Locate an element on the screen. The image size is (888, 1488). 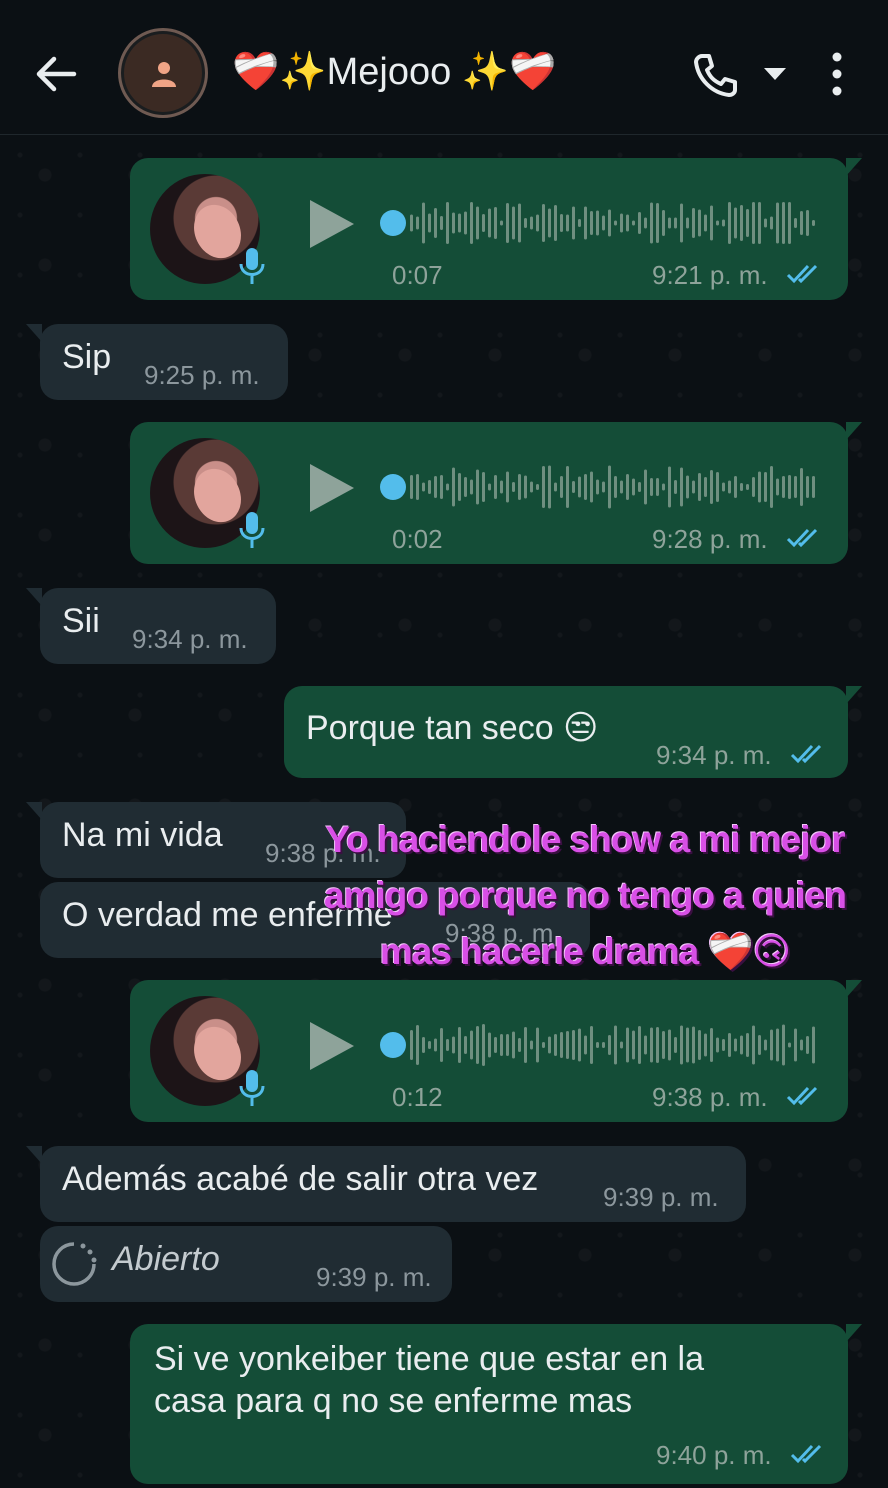
chat-header: ❤️‍🩹✨Mejooo ✨❤️‍🩹 is located at coordinates (444, 67).